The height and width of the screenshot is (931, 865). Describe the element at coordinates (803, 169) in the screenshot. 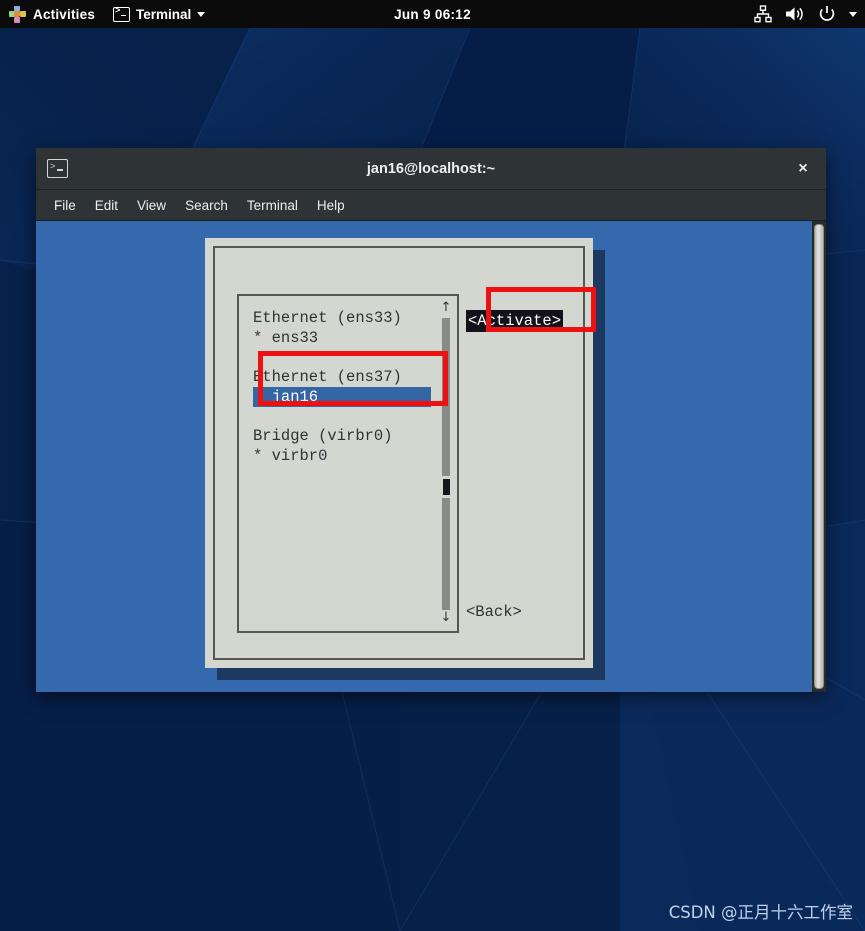

I see `close-icon: ×` at that location.